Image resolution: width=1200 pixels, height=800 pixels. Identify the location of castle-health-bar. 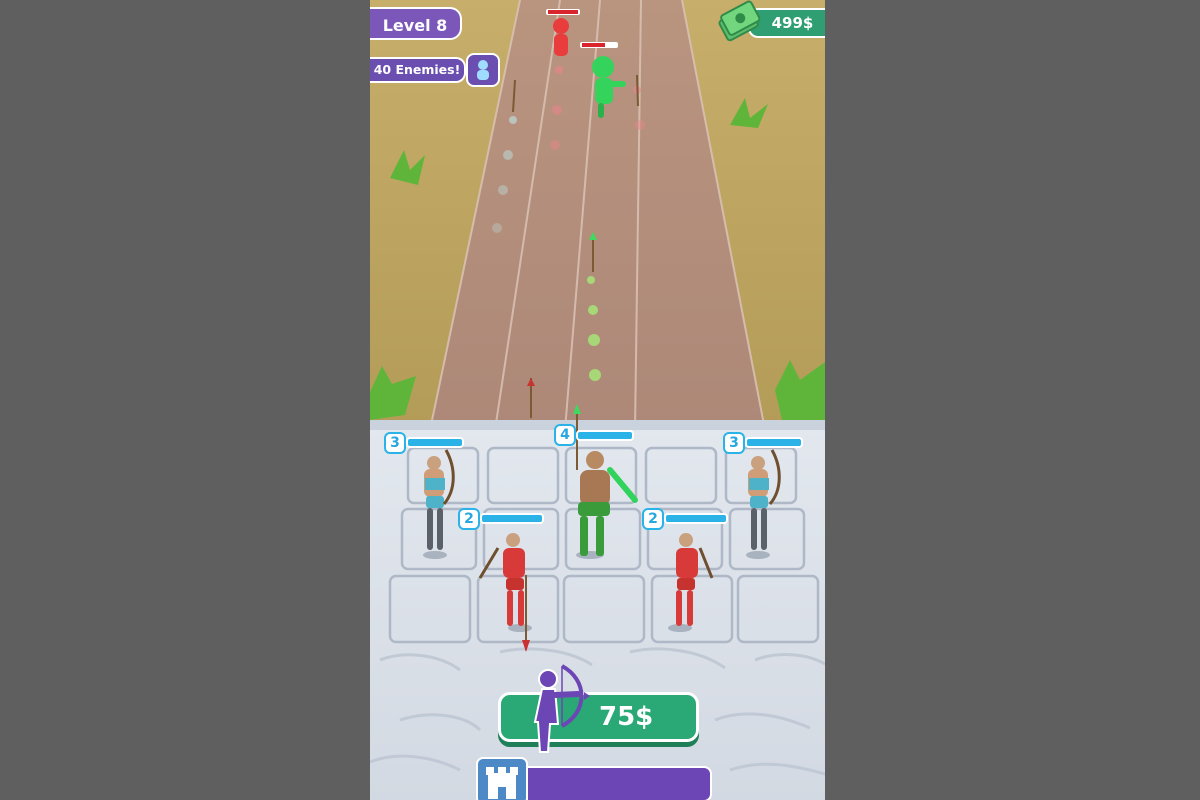
(619, 783).